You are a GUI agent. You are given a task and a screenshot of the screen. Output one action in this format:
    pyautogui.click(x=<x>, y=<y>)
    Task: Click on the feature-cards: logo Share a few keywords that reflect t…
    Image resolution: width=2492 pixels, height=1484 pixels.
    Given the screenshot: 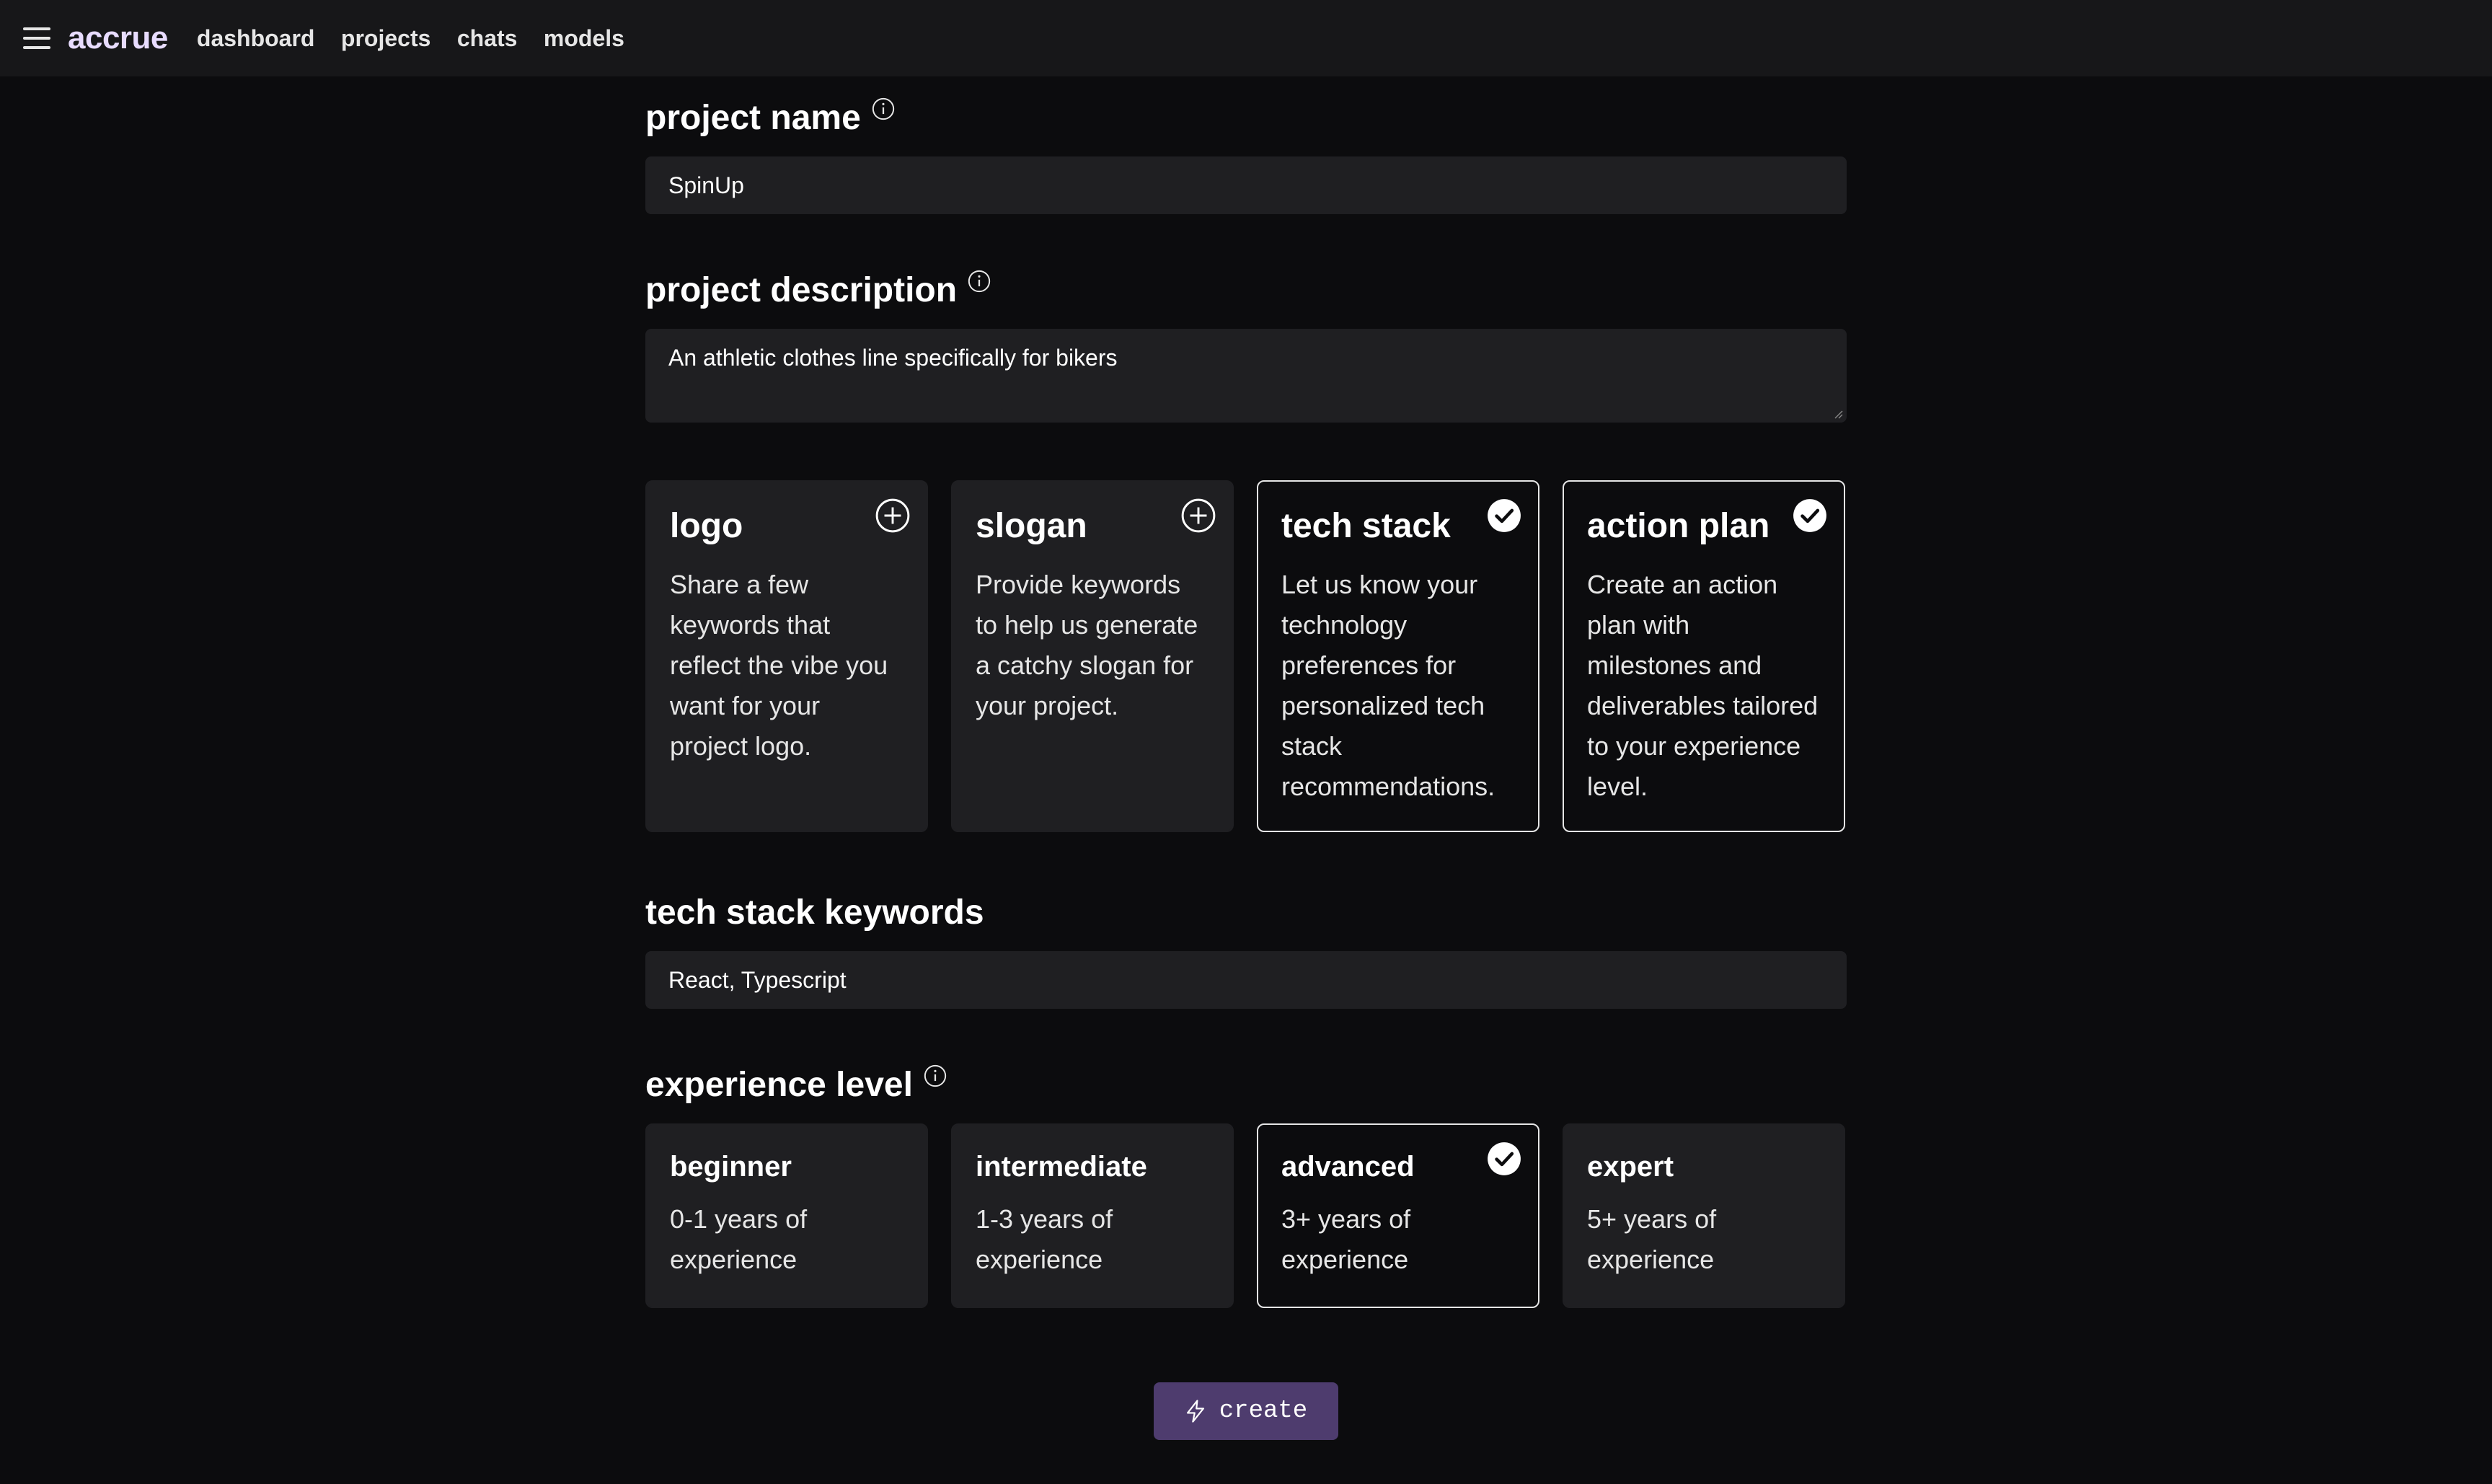 What is the action you would take?
    pyautogui.click(x=1246, y=656)
    